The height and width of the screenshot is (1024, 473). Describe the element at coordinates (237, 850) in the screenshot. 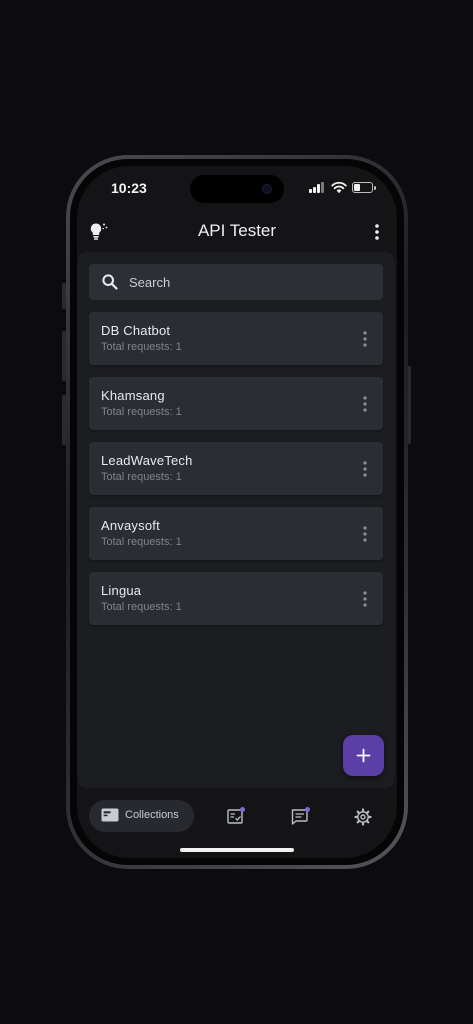

I see `home-indicator` at that location.